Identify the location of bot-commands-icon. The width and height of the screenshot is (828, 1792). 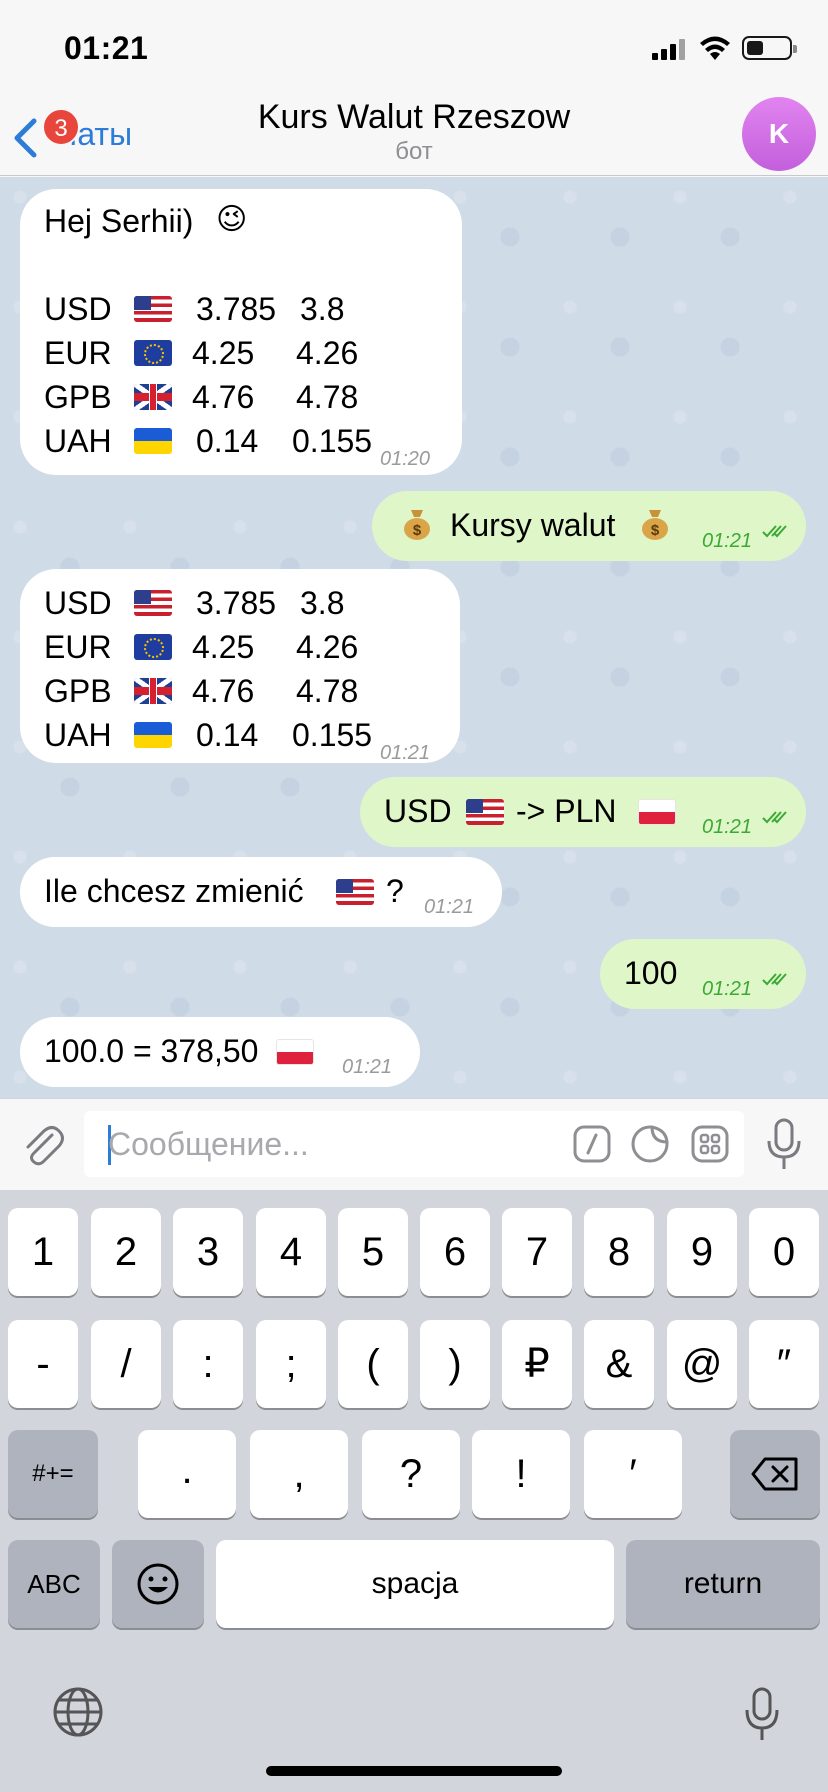
(592, 1144).